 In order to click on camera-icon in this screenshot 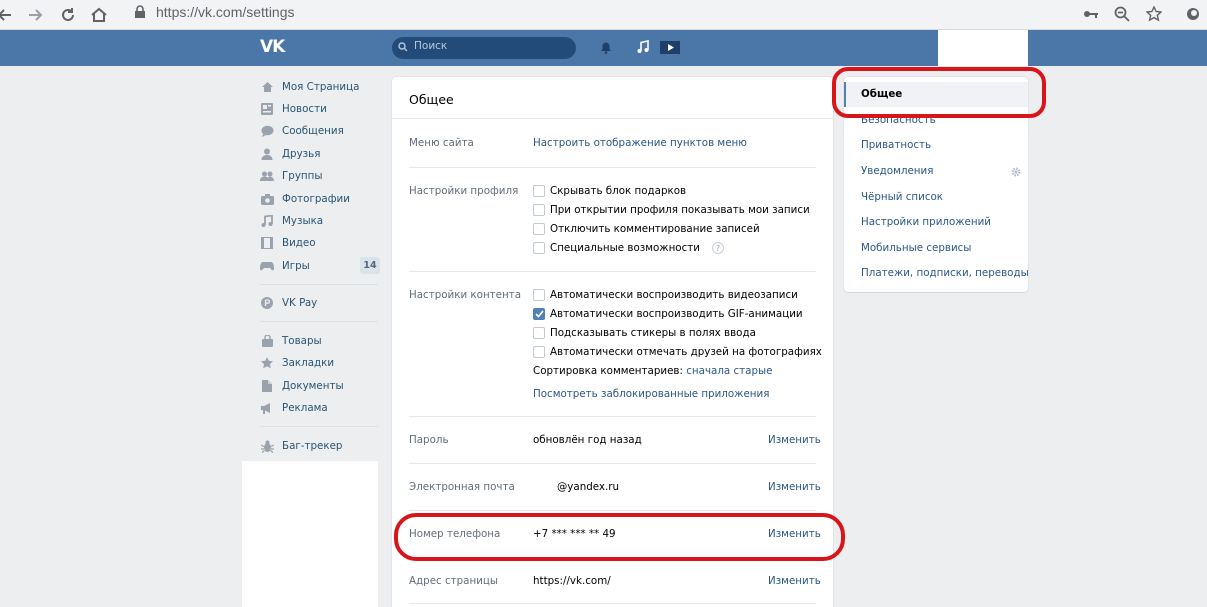, I will do `click(267, 199)`.